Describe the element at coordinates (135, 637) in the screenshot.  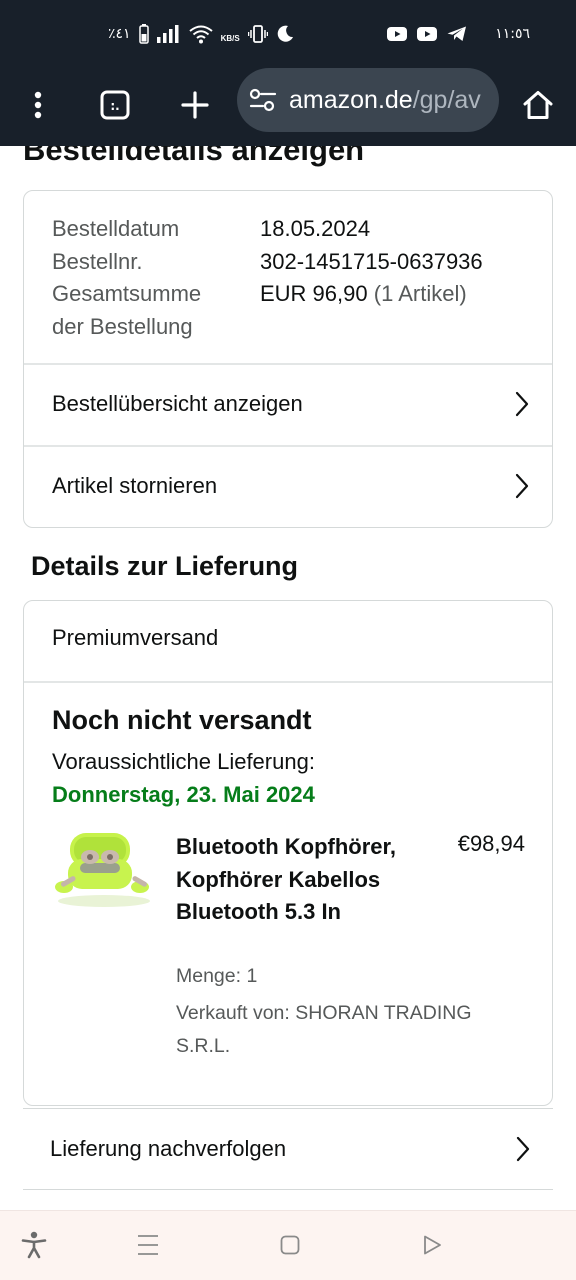
I see `shipping-method: Premiumversand` at that location.